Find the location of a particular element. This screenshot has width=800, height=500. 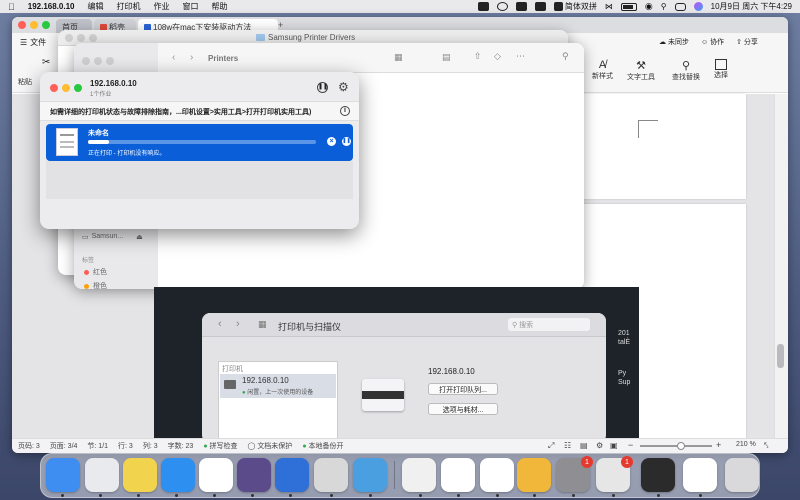

collab-button: ☺ 协作 is located at coordinates (712, 42).